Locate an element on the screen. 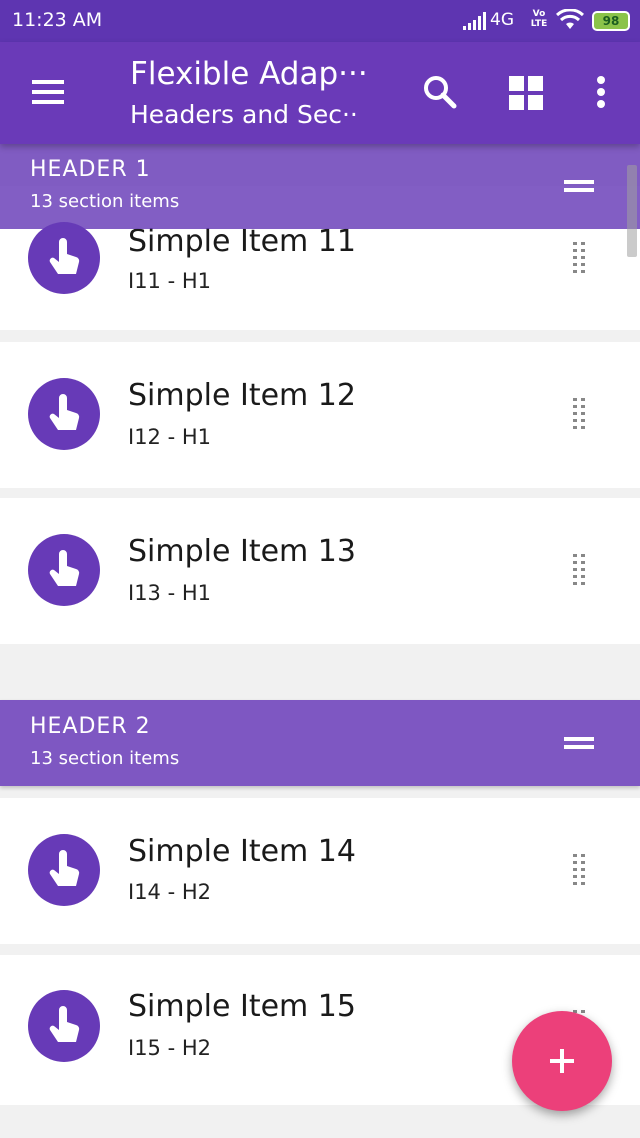 The image size is (640, 1138). volte-badge: Vo LTE is located at coordinates (539, 19).